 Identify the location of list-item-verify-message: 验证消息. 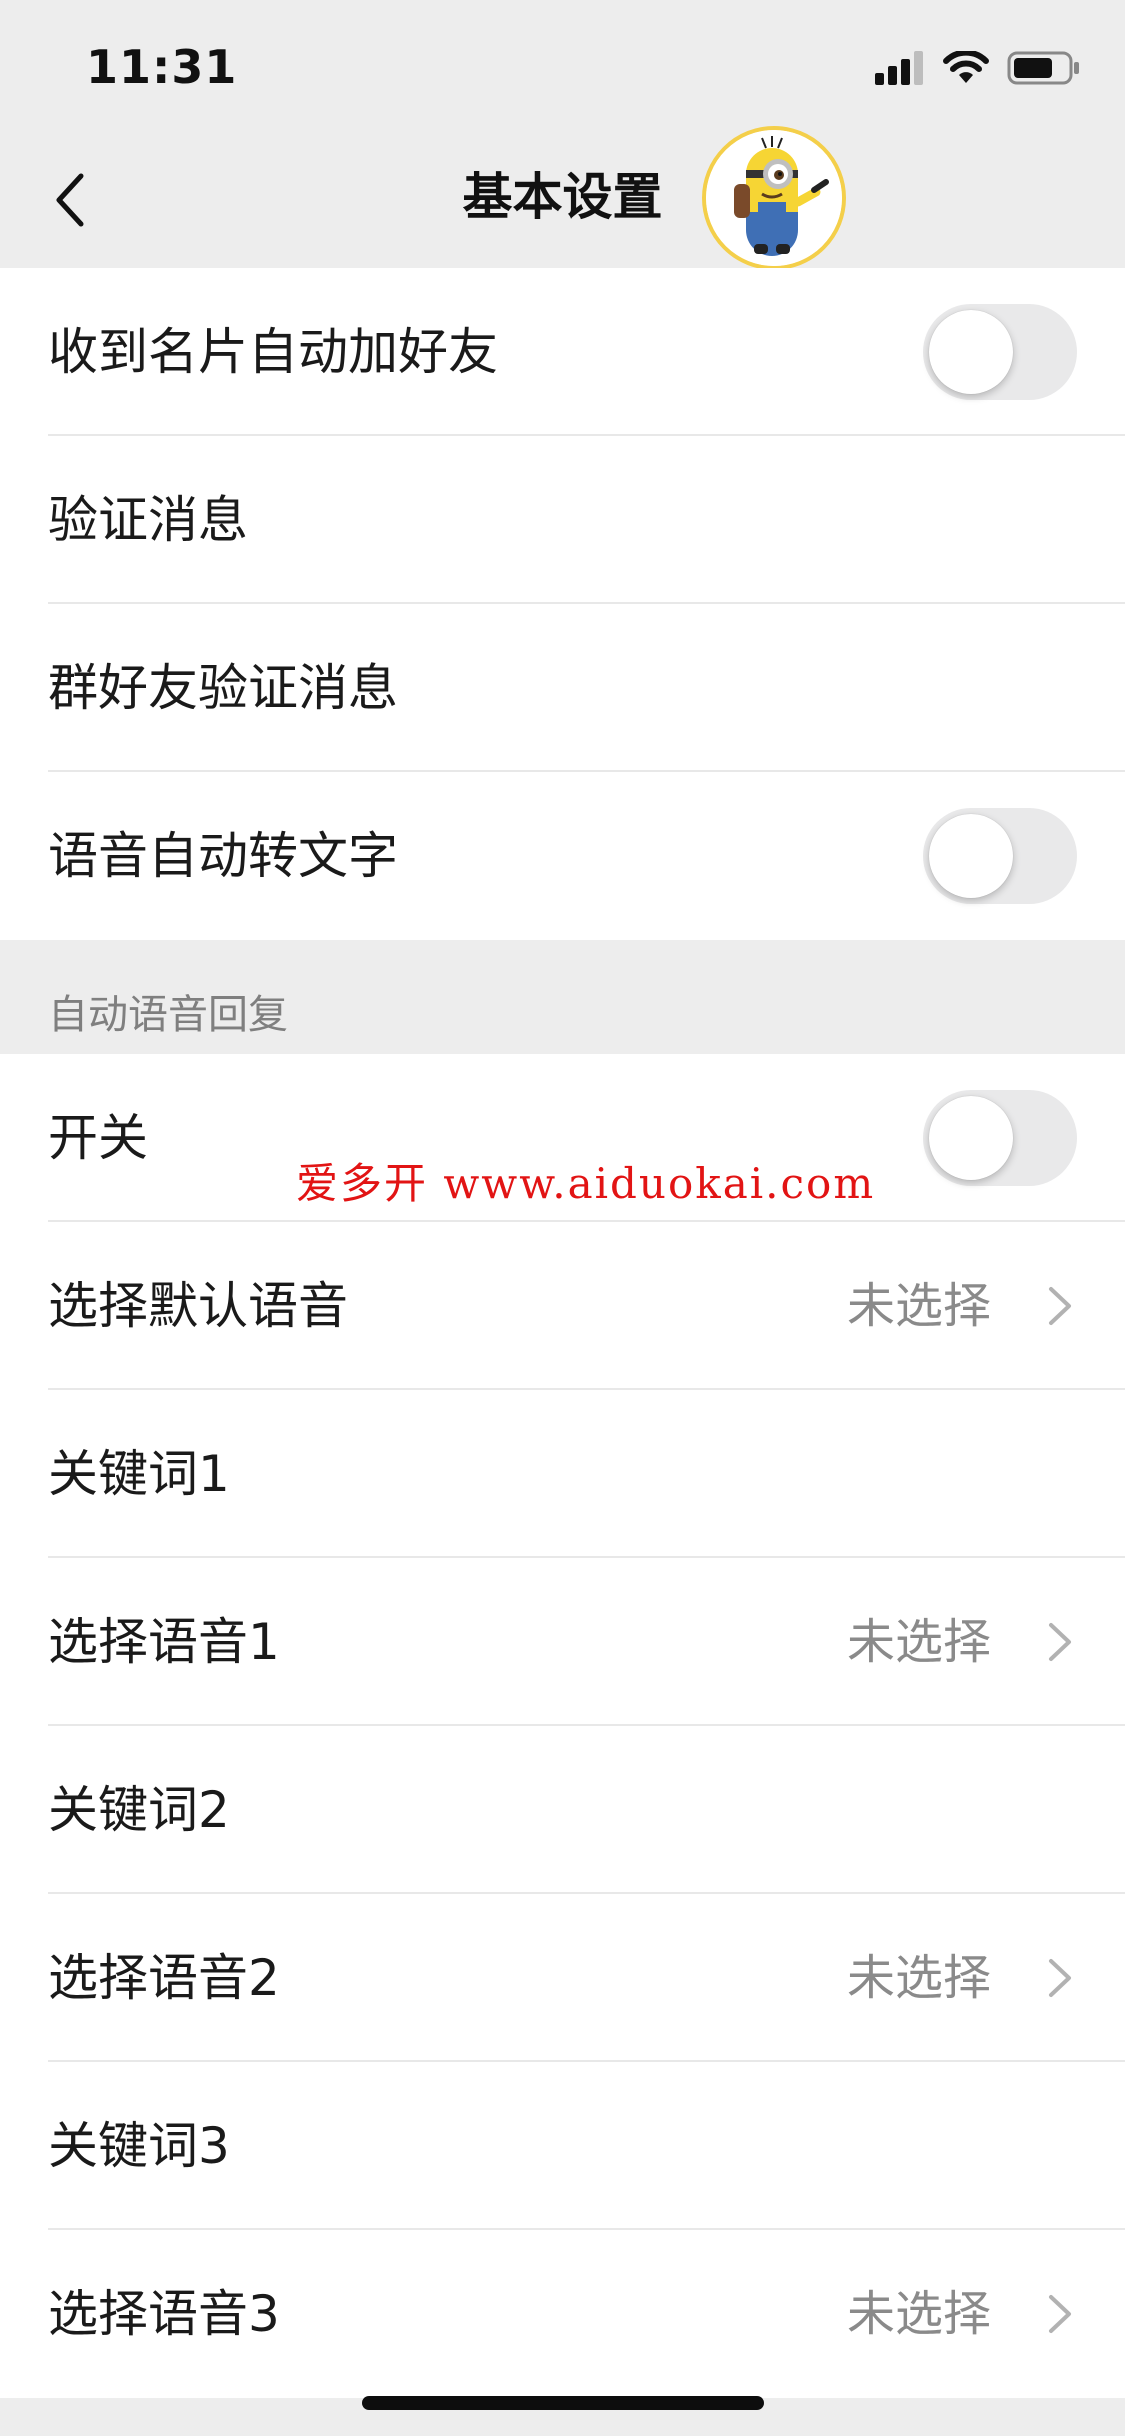
(562, 520).